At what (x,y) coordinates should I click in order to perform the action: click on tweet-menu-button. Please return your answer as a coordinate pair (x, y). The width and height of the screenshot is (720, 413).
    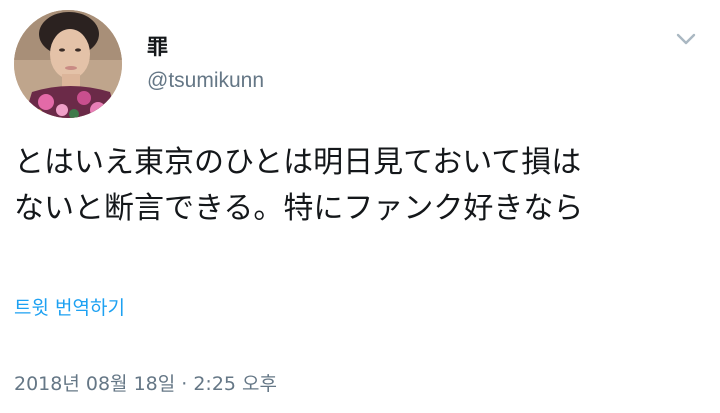
    Looking at the image, I should click on (686, 39).